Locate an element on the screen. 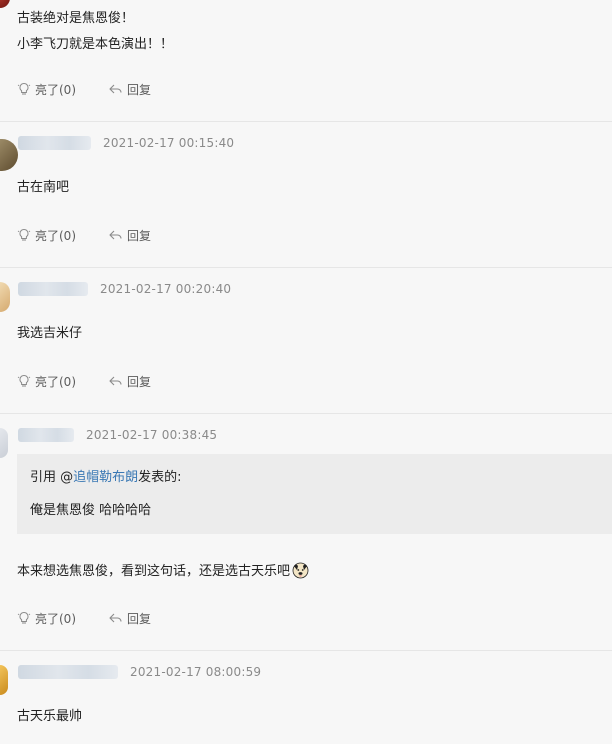  comment-meta: 2021-02-17 00:15:40 is located at coordinates (126, 143).